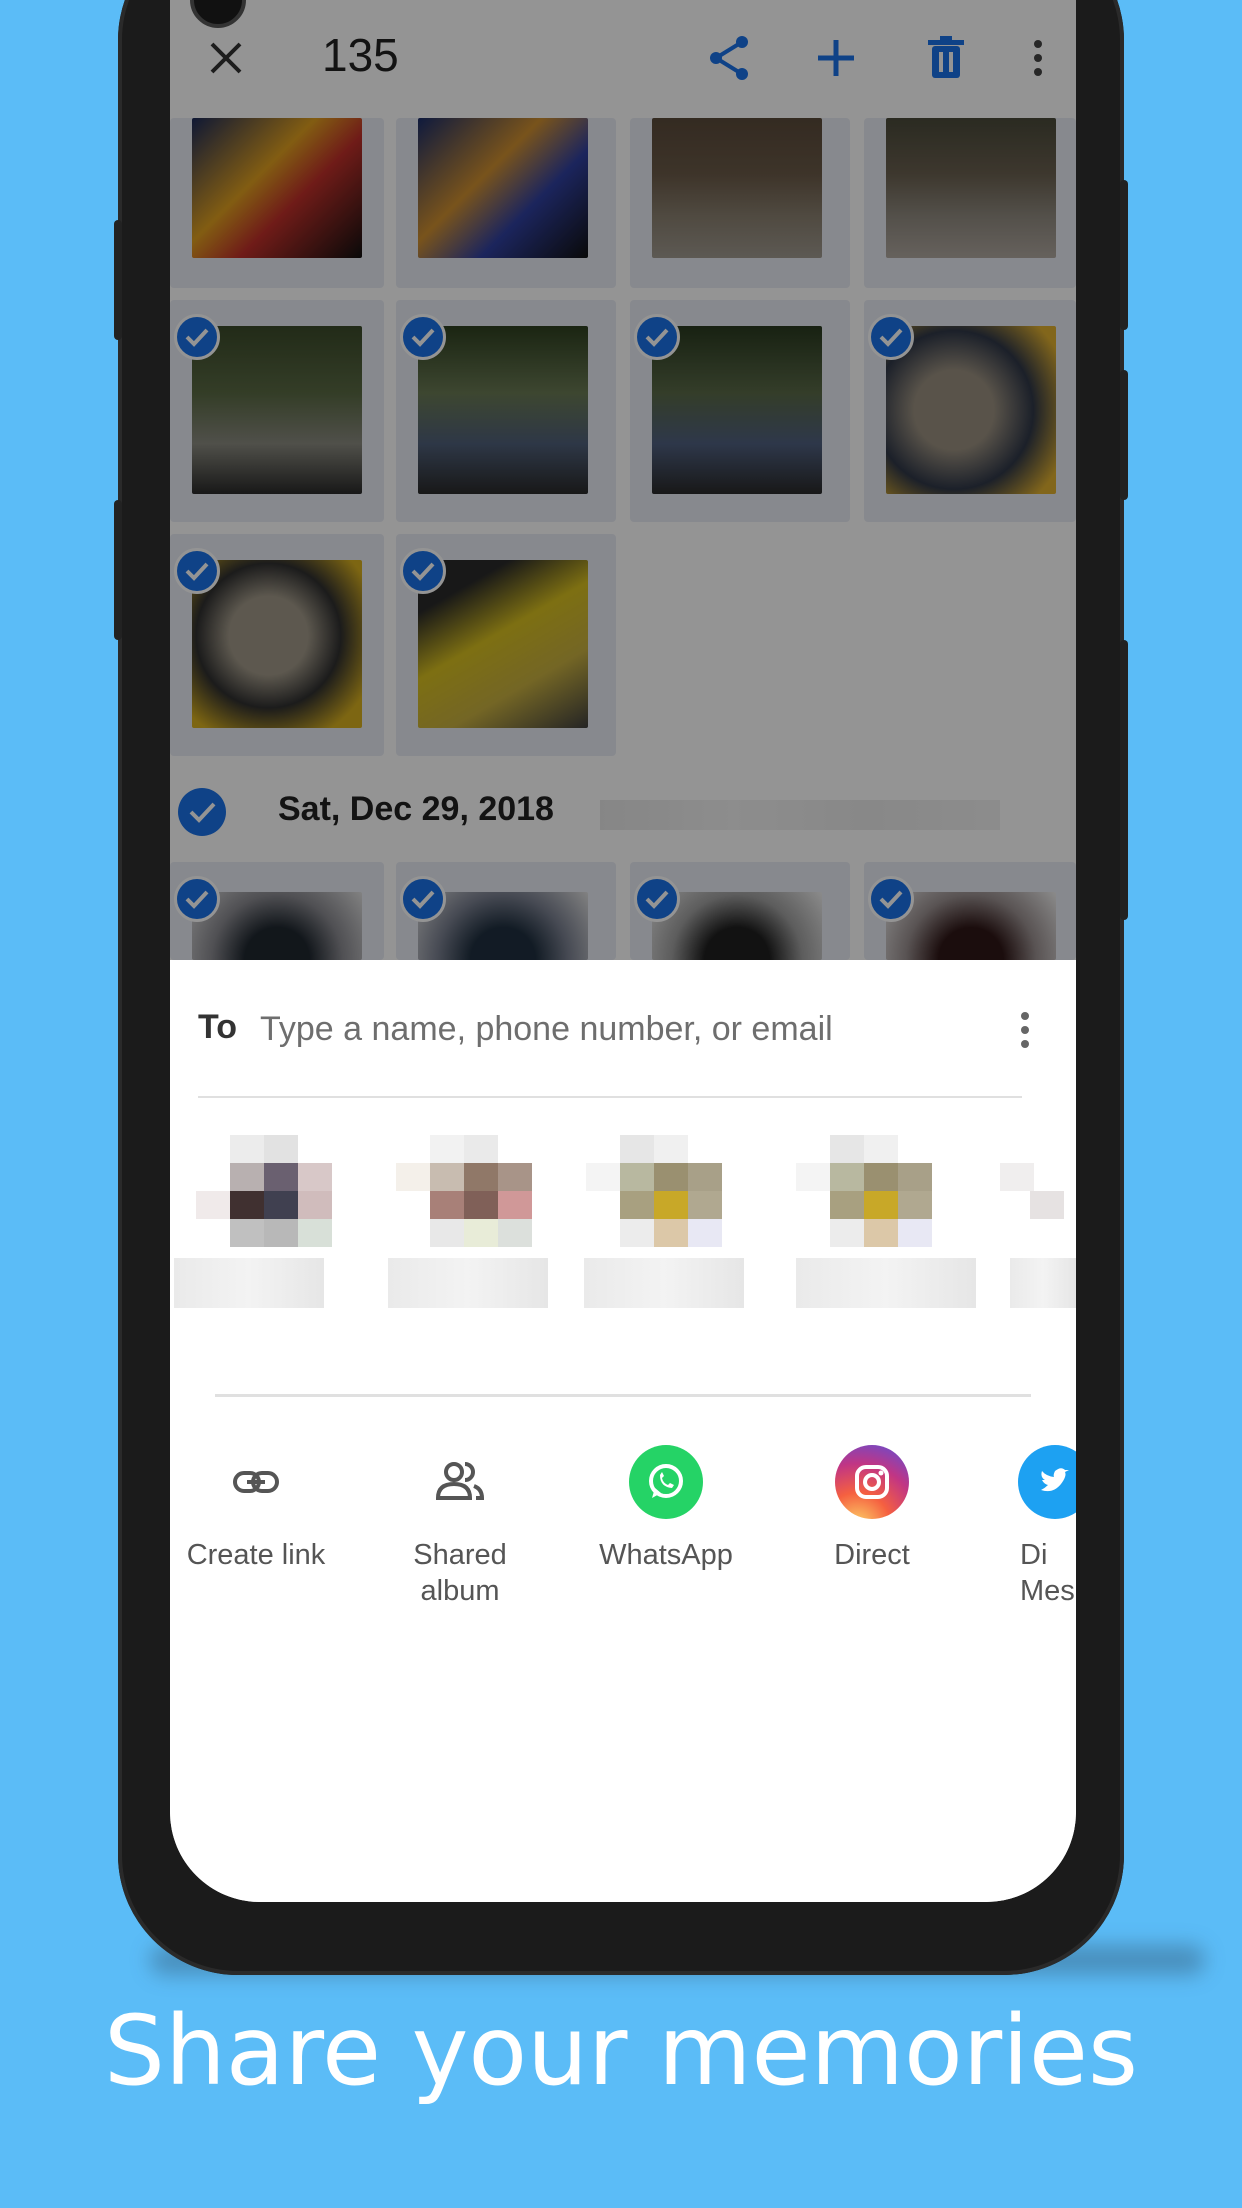 This screenshot has width=1242, height=2208. I want to click on marketing-caption: Share your memories, so click(621, 2051).